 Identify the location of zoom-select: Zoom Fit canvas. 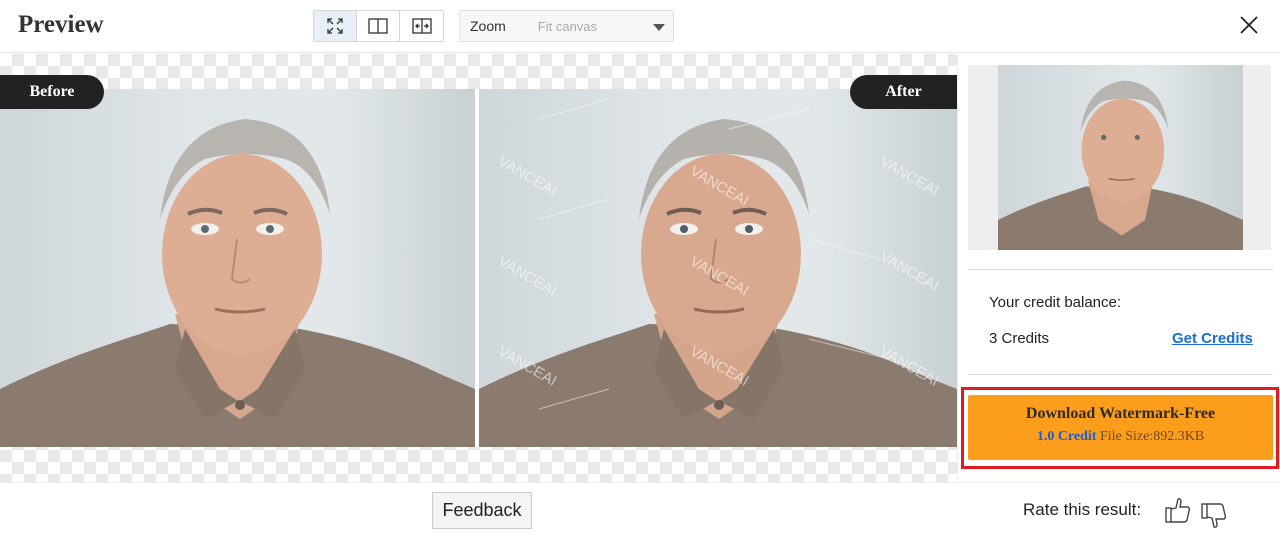
(566, 26).